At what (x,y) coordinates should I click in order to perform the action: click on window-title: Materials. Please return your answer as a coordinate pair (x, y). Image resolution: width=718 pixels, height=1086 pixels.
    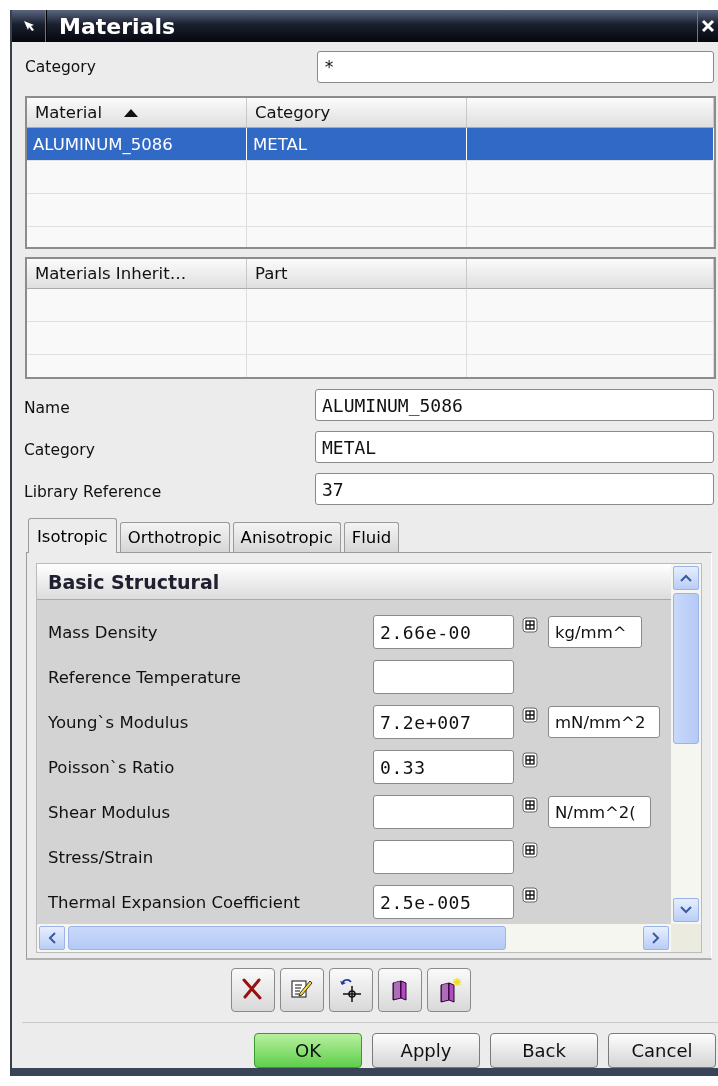
    Looking at the image, I should click on (117, 26).